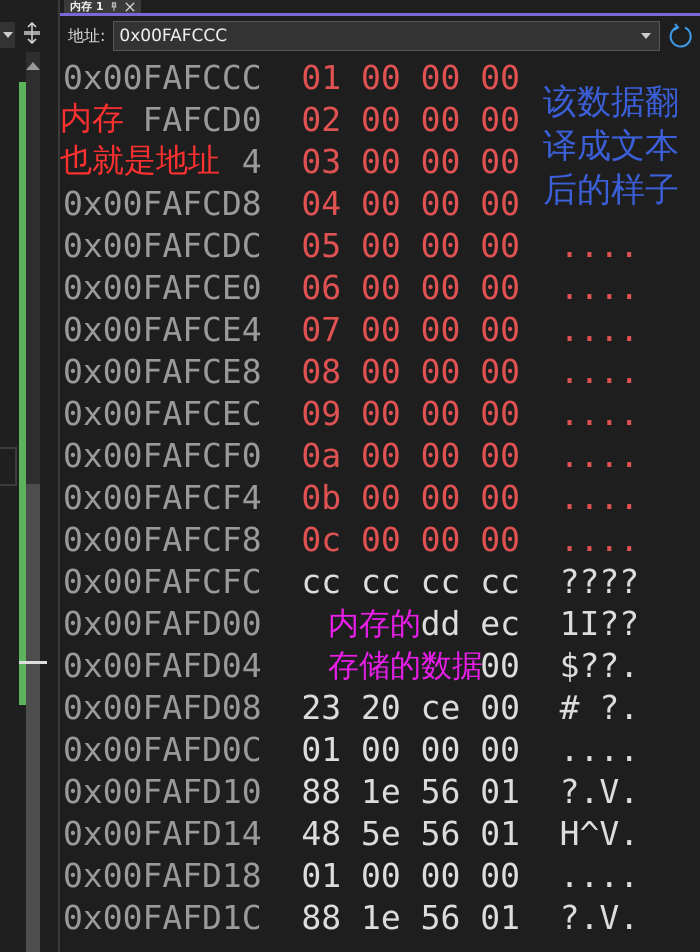 This screenshot has width=700, height=952. I want to click on memory-bytes: 02 00 00 00, so click(410, 119).